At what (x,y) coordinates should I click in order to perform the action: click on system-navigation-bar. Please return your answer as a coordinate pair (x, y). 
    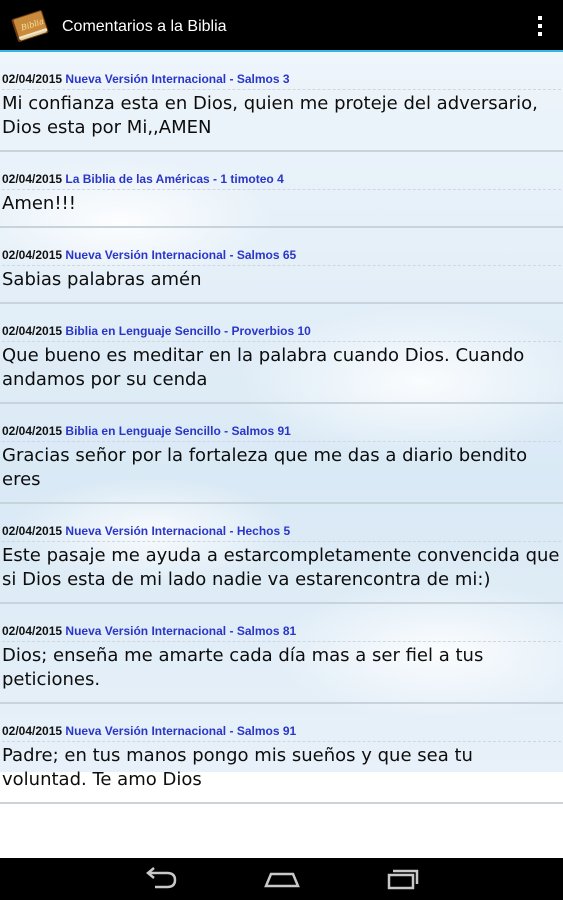
    Looking at the image, I should click on (281, 879).